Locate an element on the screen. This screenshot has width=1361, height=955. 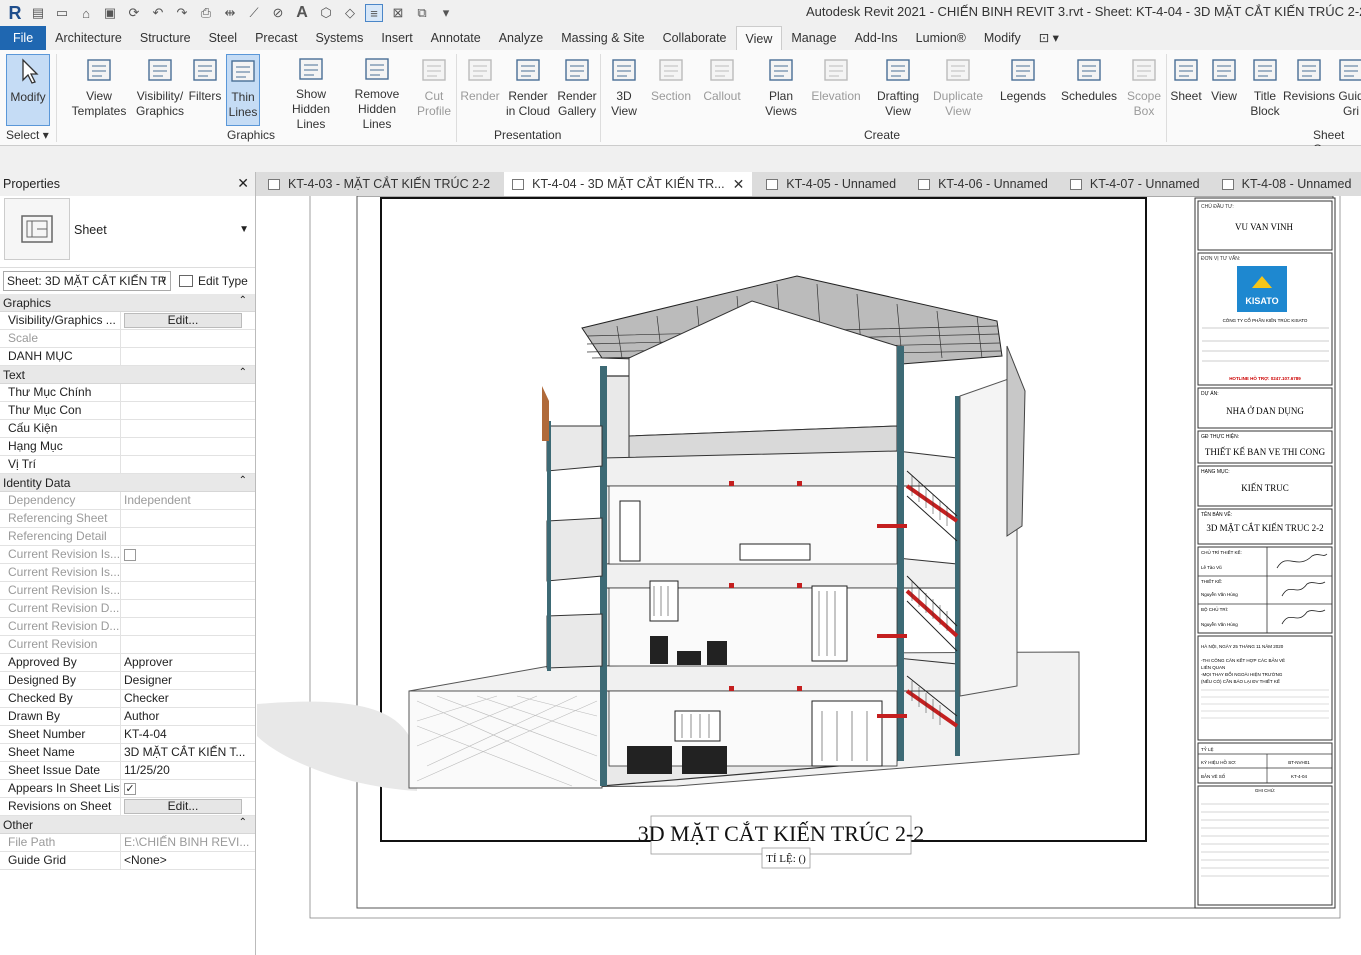
ribbon-button-callout: Callout is located at coordinates (722, 90).